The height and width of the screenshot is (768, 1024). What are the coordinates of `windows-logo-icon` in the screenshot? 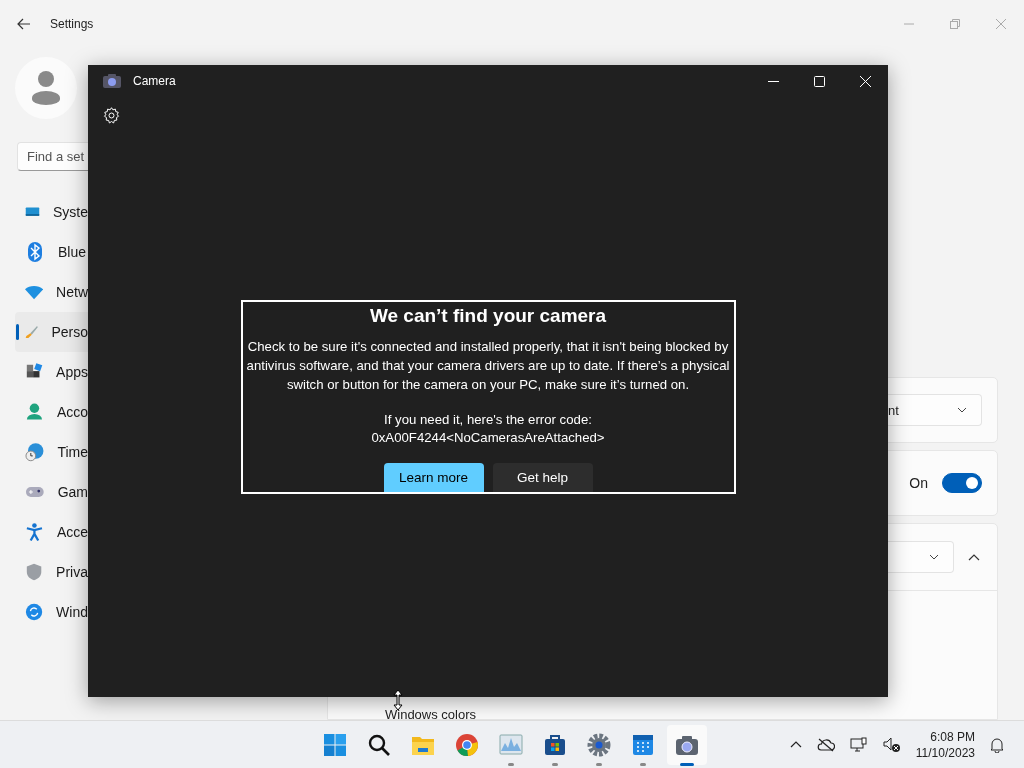 It's located at (335, 744).